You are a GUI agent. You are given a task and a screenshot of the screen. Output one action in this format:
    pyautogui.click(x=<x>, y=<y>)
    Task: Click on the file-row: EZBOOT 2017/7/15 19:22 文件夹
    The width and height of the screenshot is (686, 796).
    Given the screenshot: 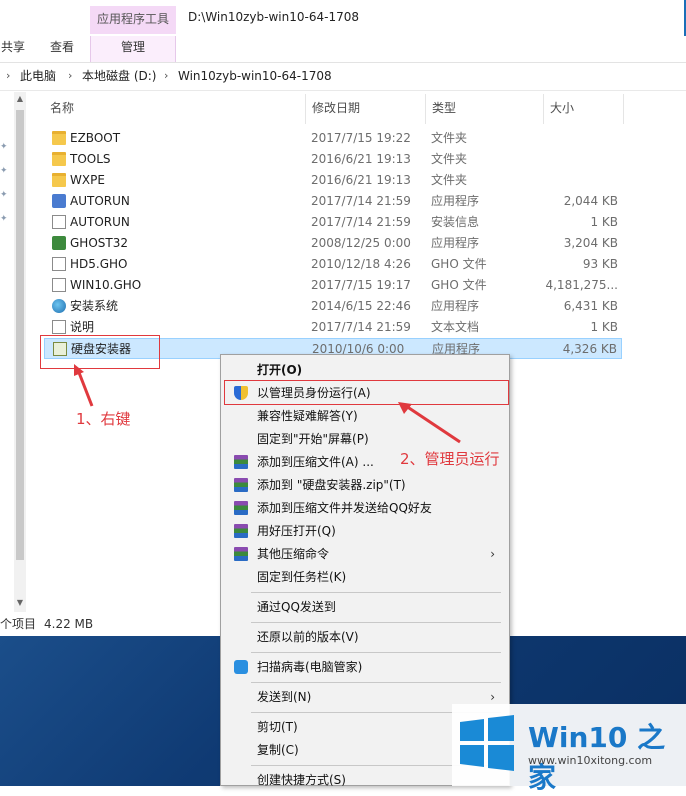 What is the action you would take?
    pyautogui.click(x=333, y=138)
    